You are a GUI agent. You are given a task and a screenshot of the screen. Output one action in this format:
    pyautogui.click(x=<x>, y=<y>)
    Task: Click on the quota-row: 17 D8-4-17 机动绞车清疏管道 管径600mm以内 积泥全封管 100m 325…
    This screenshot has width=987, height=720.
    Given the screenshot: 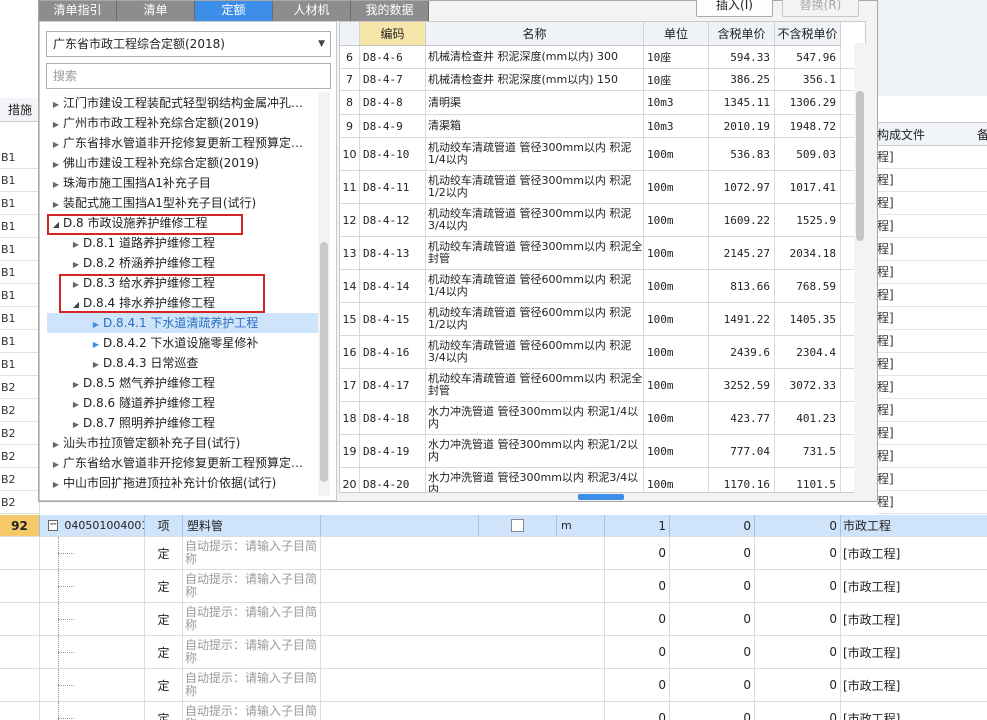 What is the action you would take?
    pyautogui.click(x=602, y=385)
    